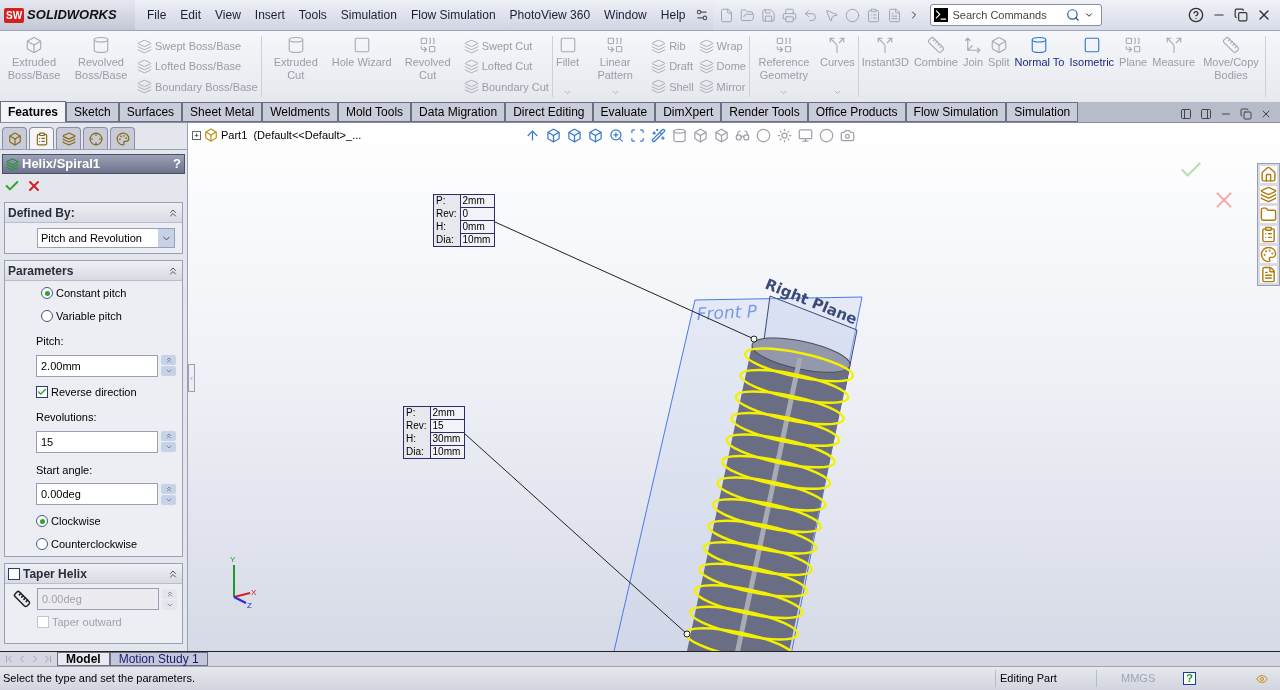 The width and height of the screenshot is (1280, 690). What do you see at coordinates (83, 659) in the screenshot?
I see `document-tab: Model` at bounding box center [83, 659].